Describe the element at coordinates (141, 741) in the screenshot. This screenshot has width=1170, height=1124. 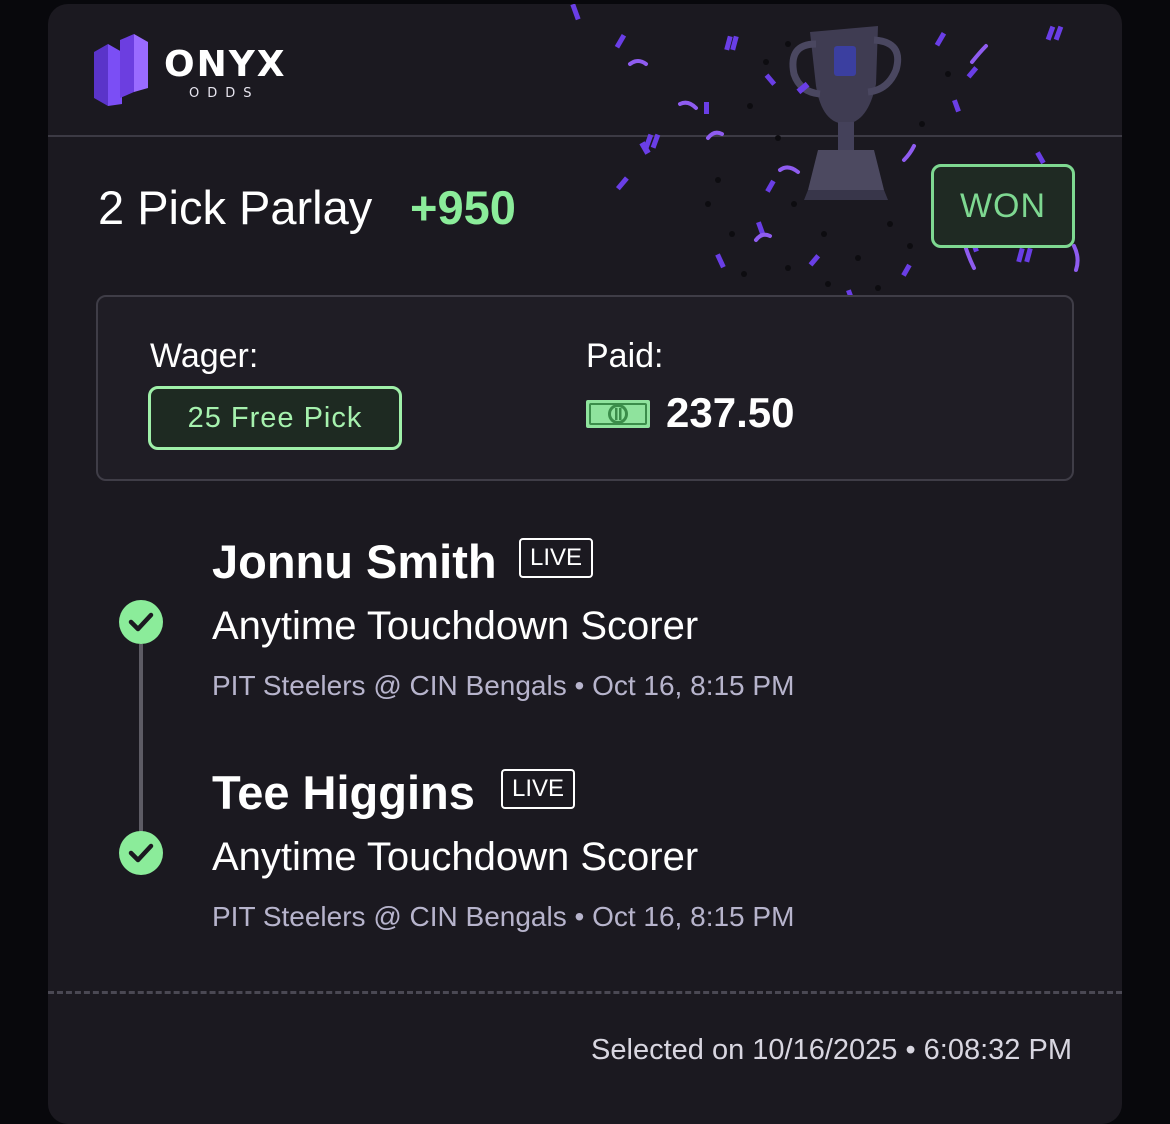
I see `timeline-connector` at that location.